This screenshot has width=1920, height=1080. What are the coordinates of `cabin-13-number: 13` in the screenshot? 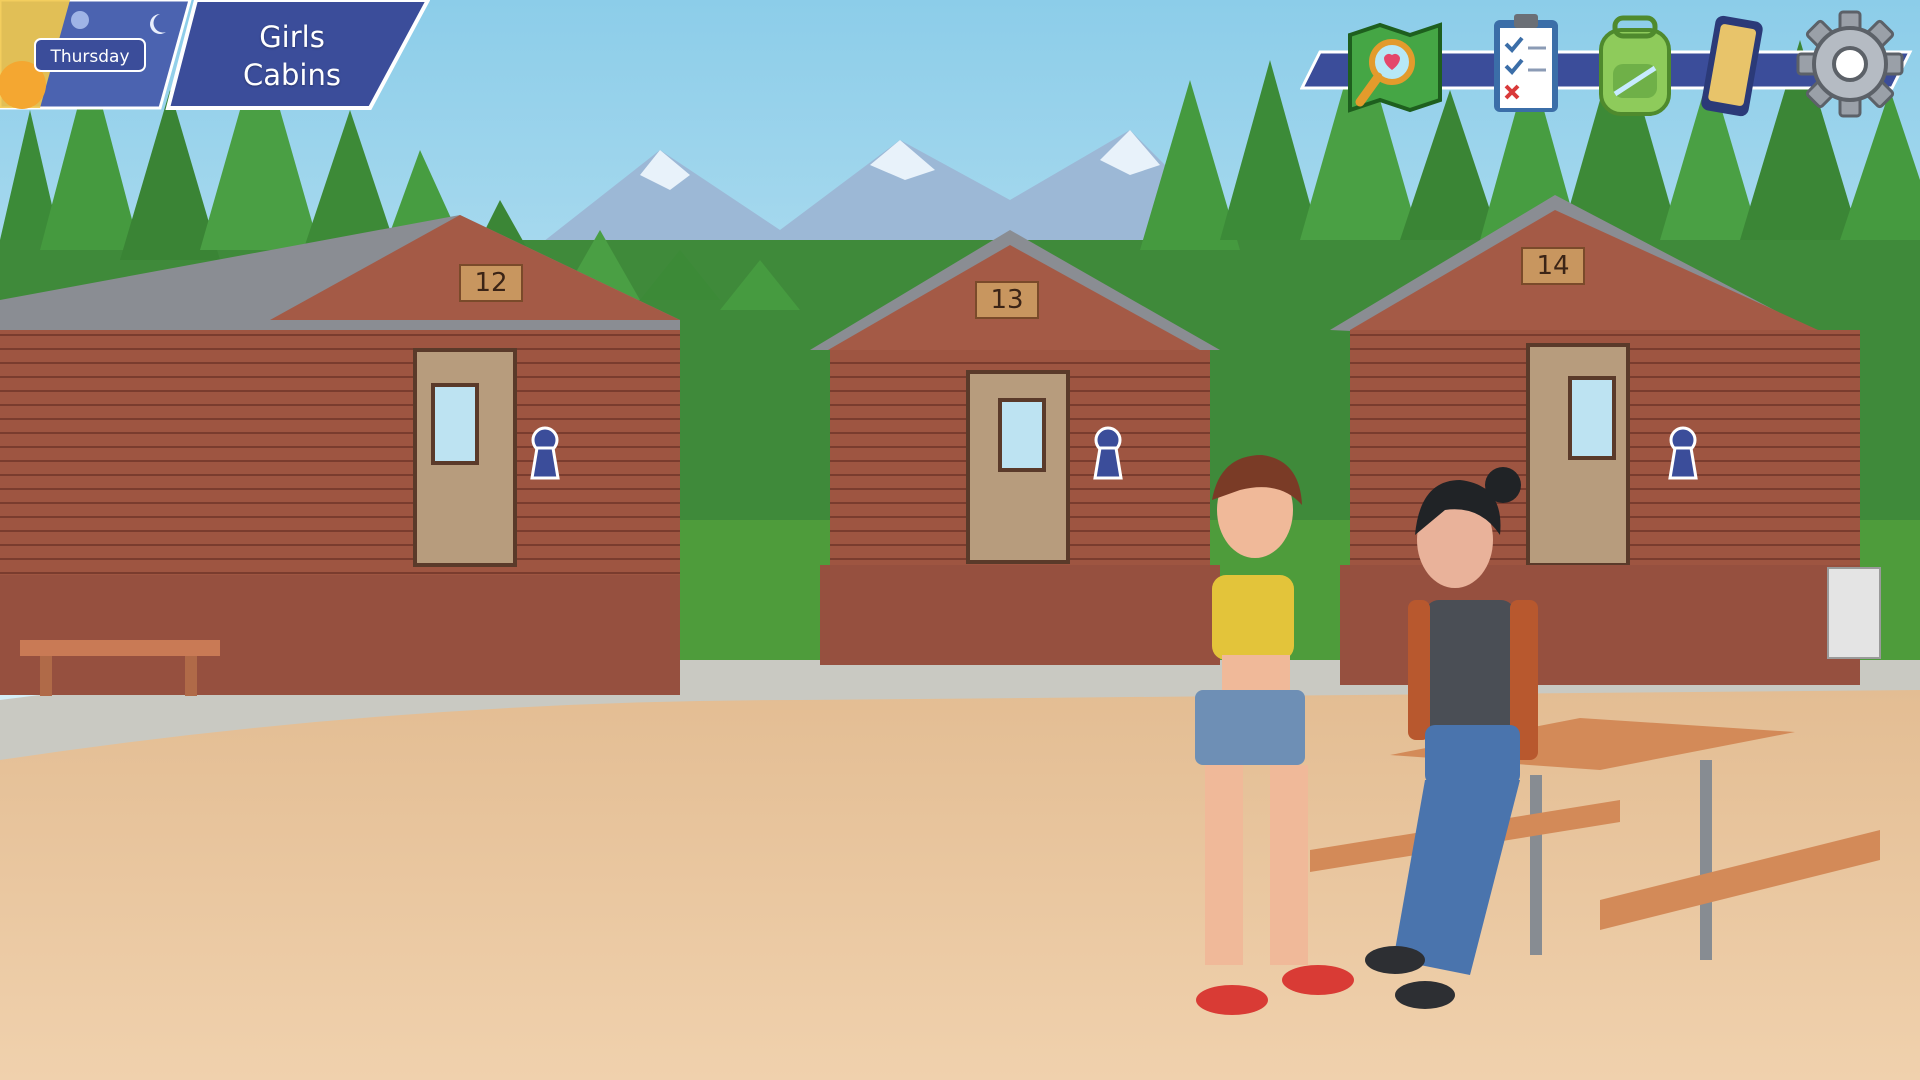 It's located at (1007, 300).